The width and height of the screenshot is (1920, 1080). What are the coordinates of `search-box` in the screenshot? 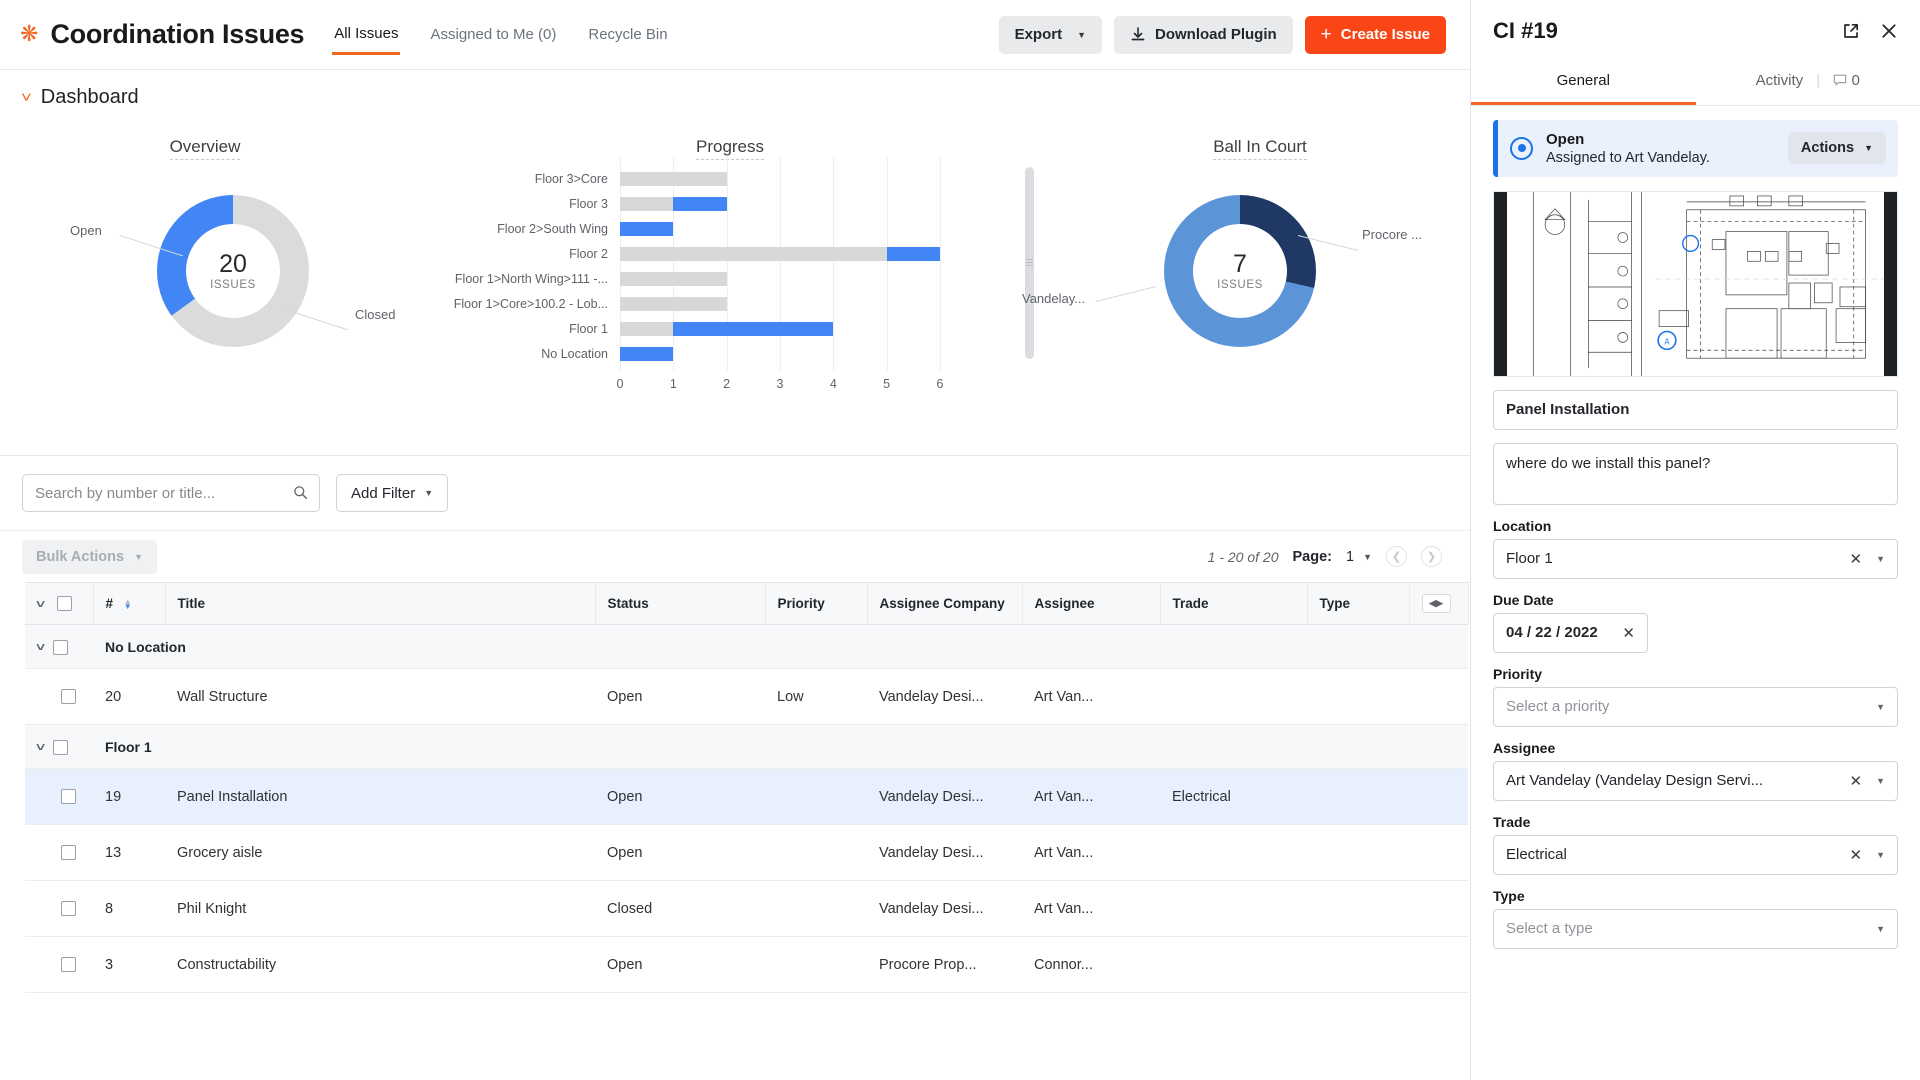 It's located at (171, 493).